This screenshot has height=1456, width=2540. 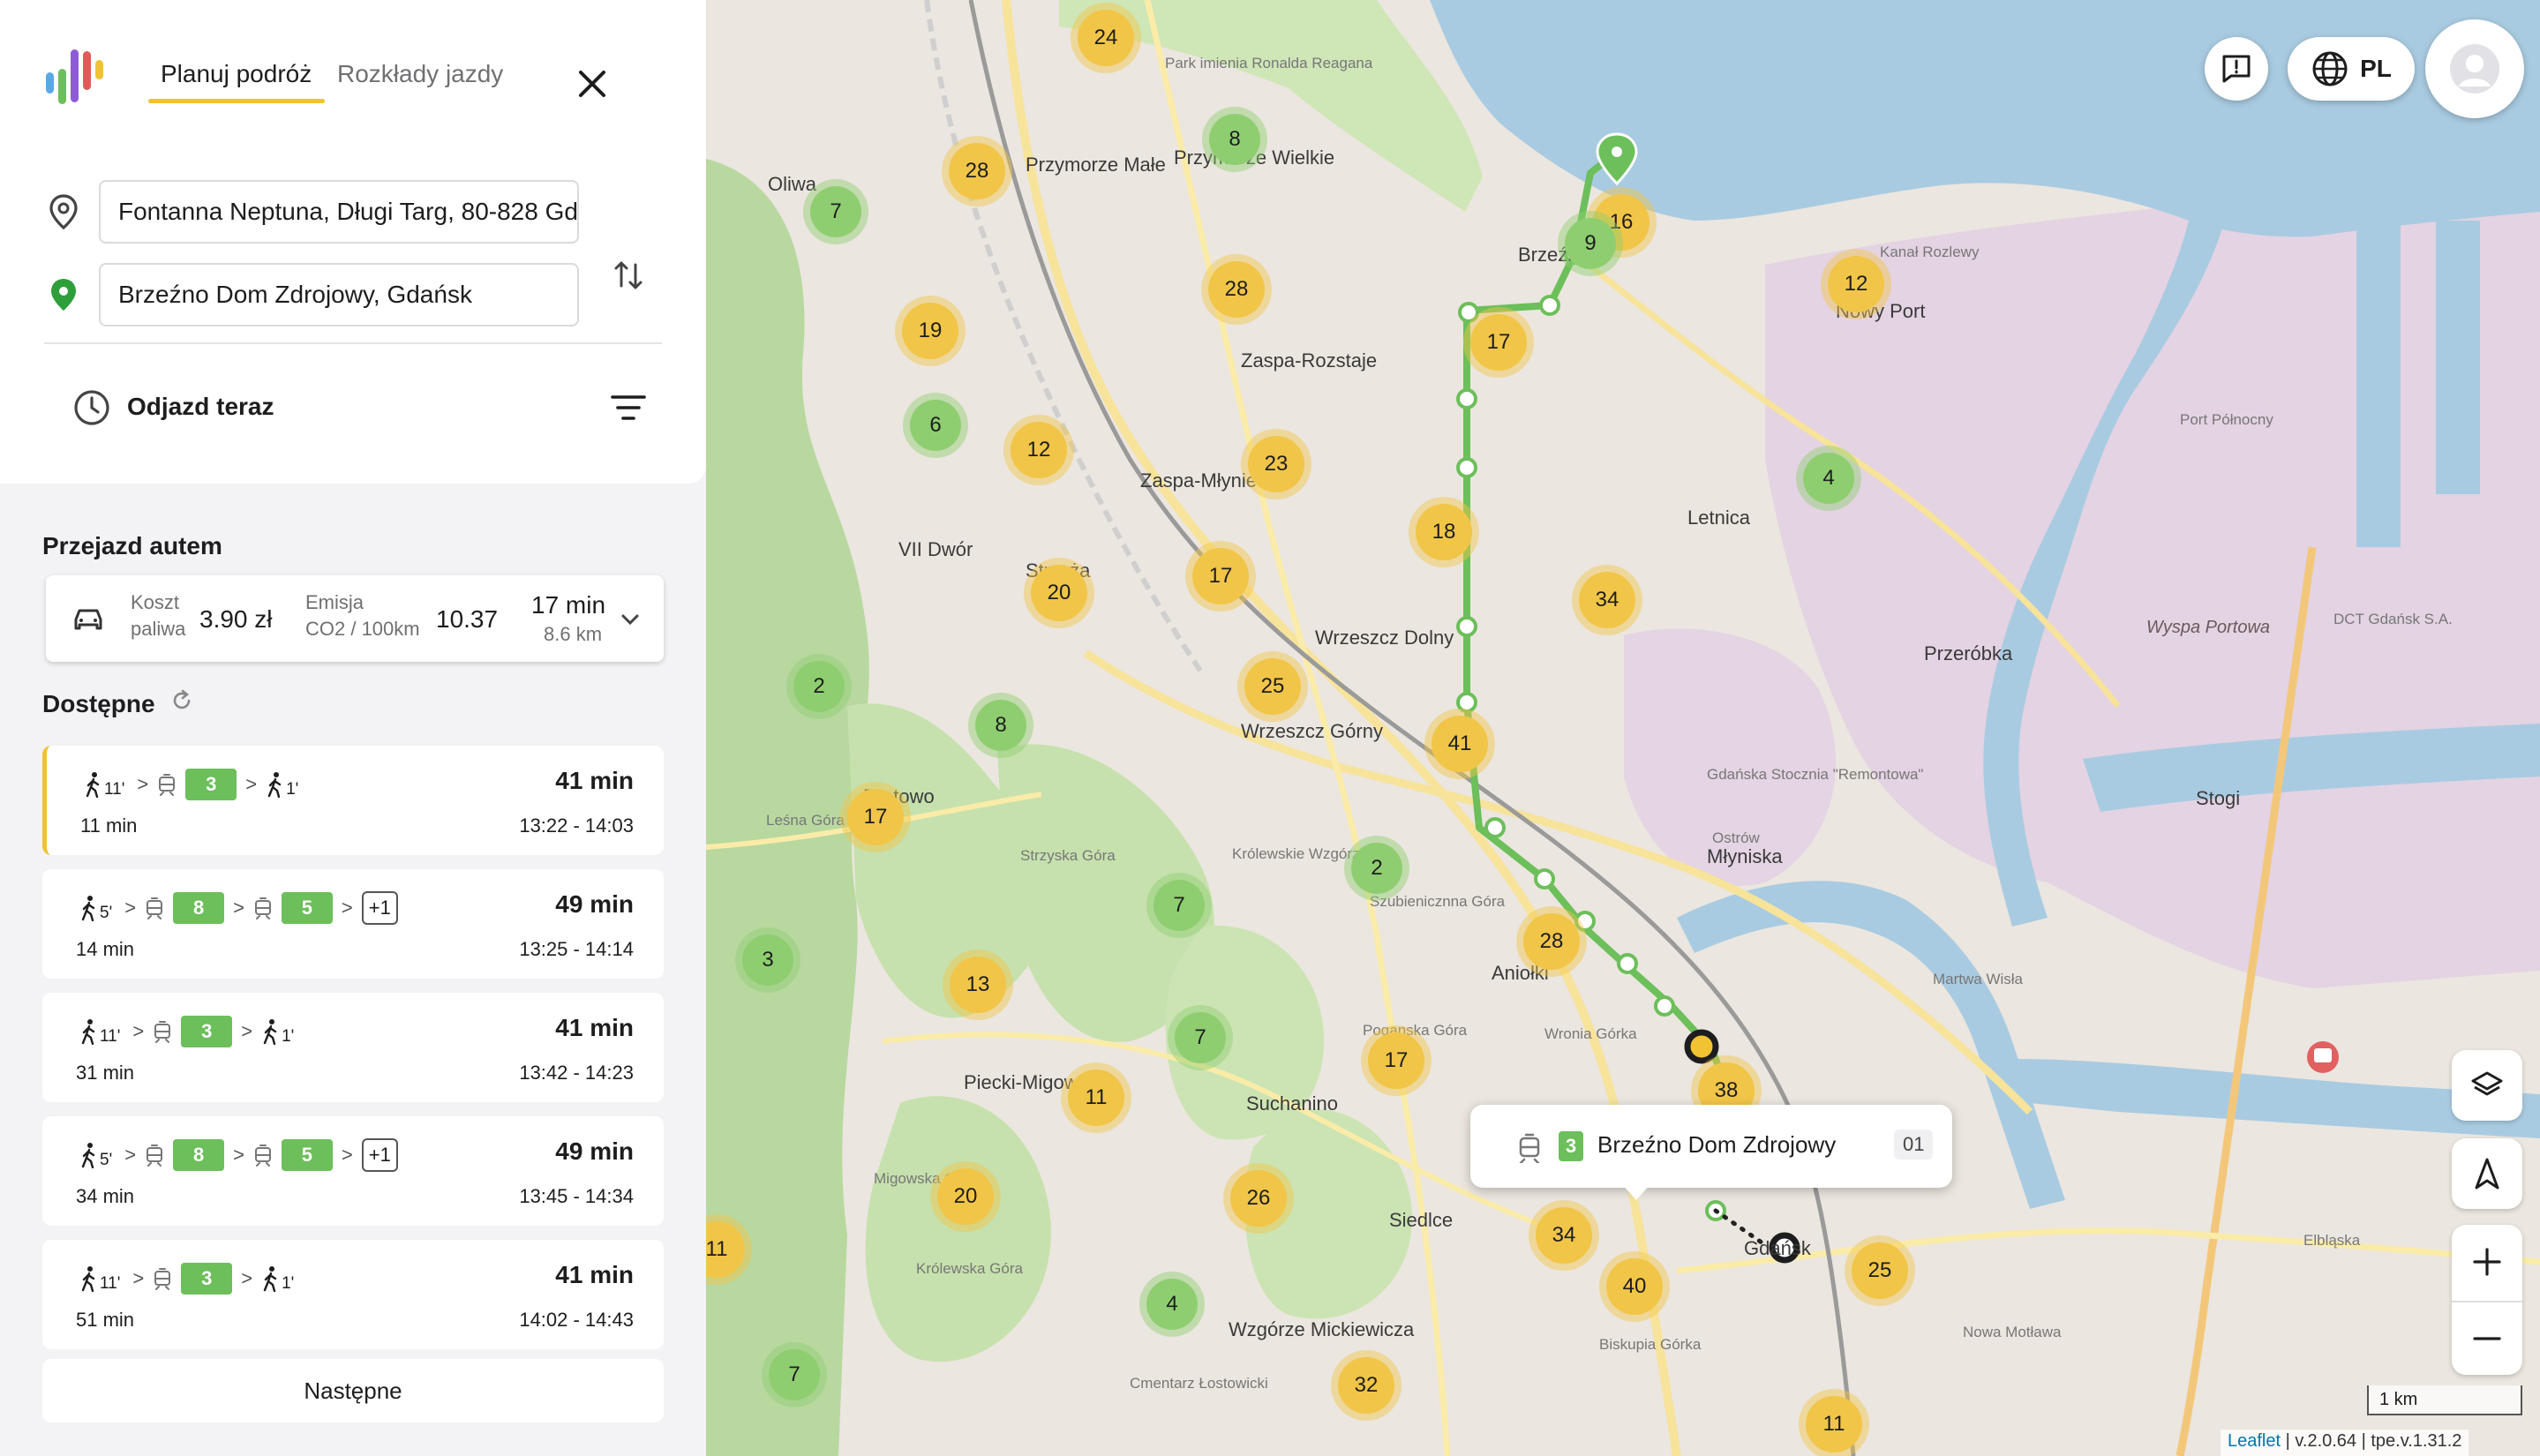 I want to click on map-place-label: Królewska Góra, so click(x=969, y=1268).